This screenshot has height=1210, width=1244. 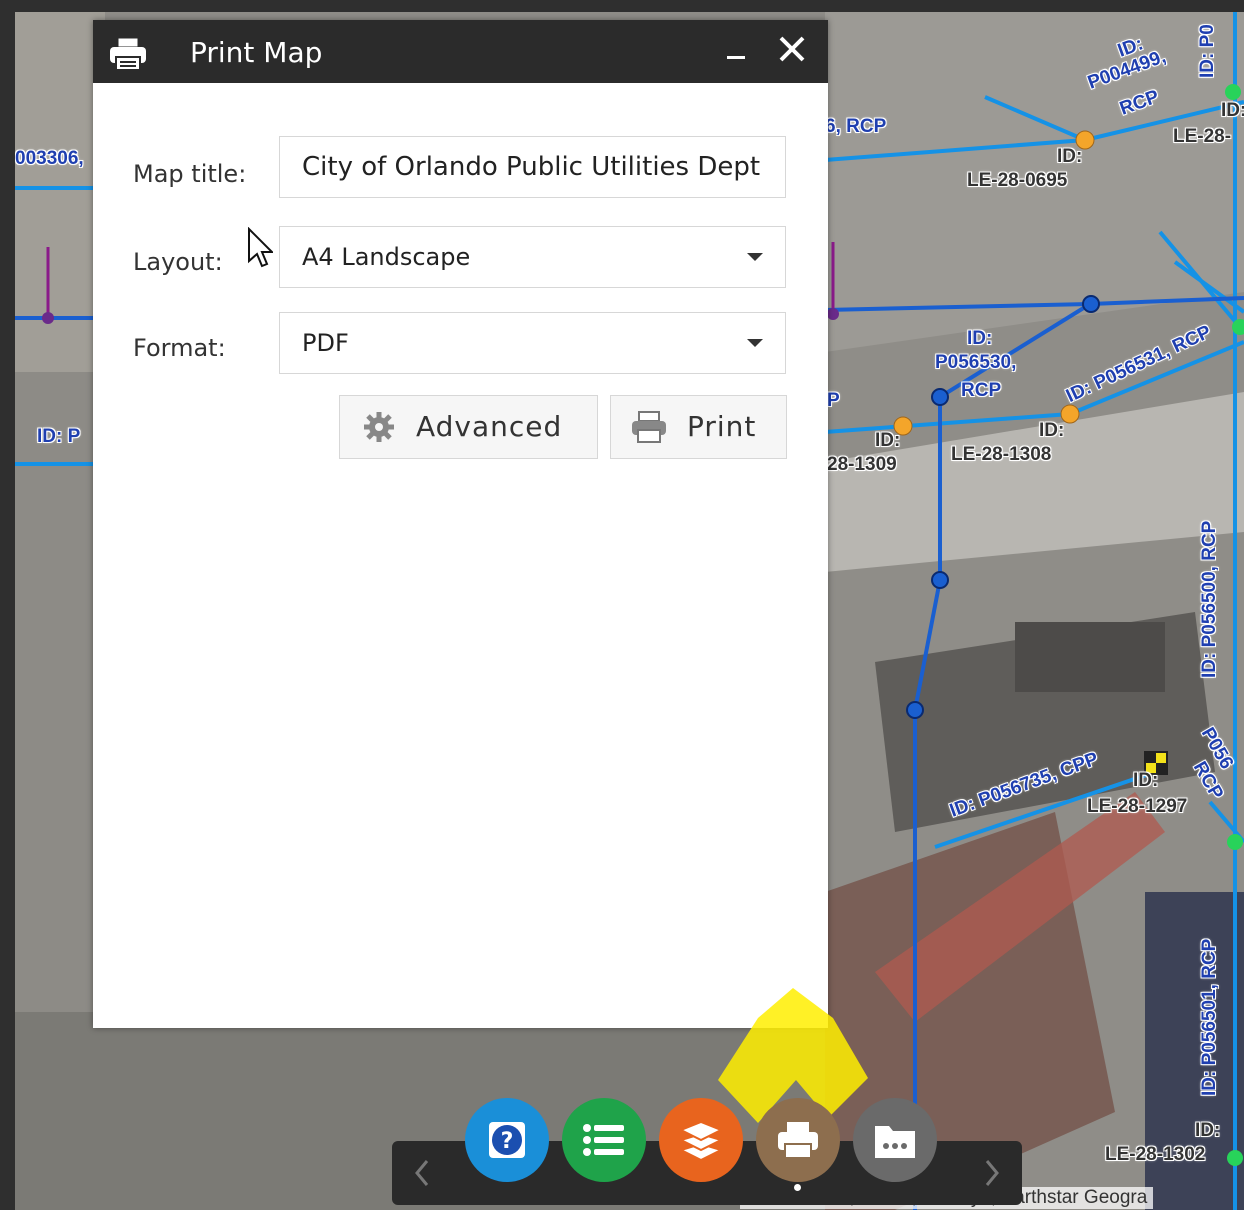 I want to click on toolbar-prev-button, so click(x=422, y=1173).